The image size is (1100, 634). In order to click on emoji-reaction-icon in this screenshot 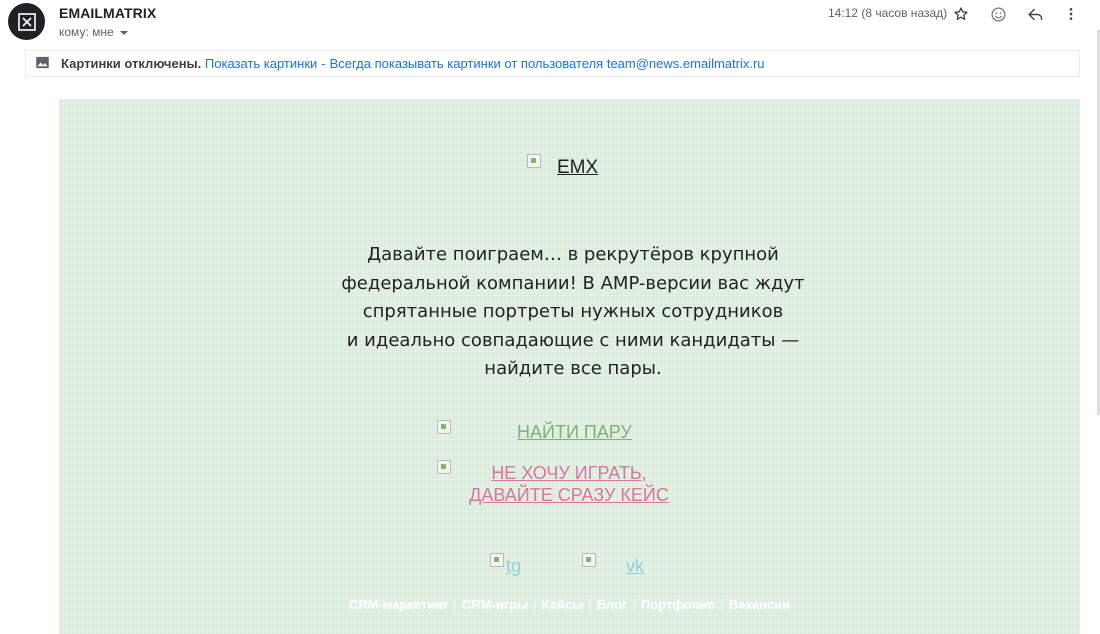, I will do `click(998, 14)`.